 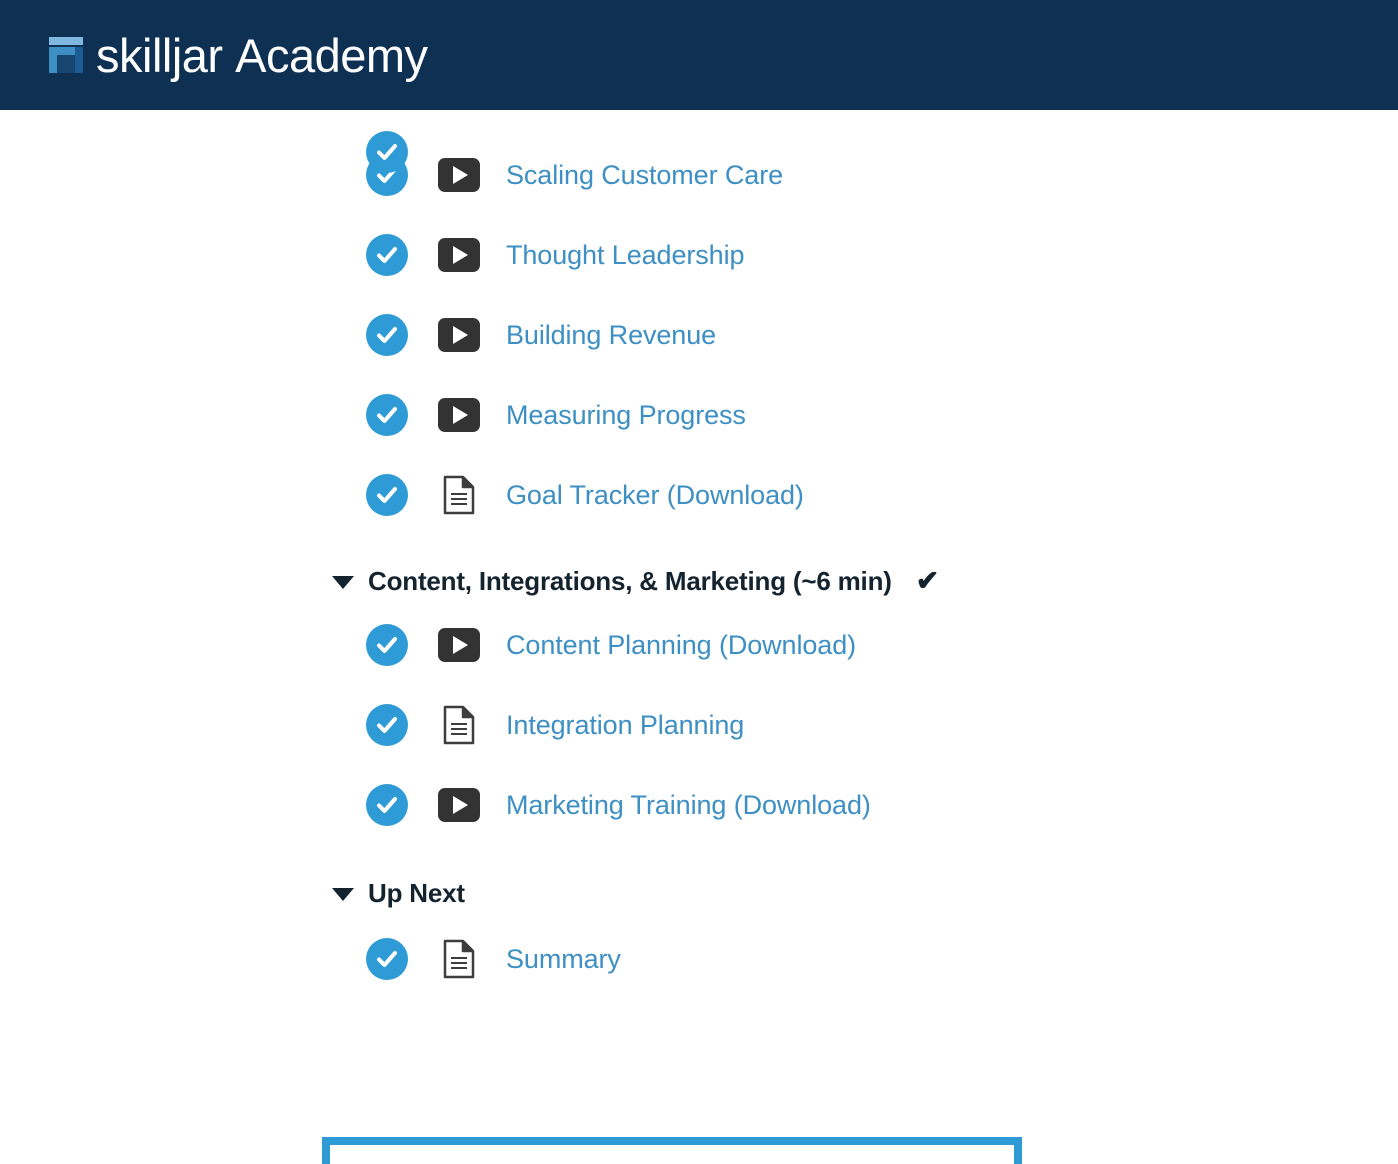 I want to click on list-item: Goal Tracker (Download), so click(x=699, y=495).